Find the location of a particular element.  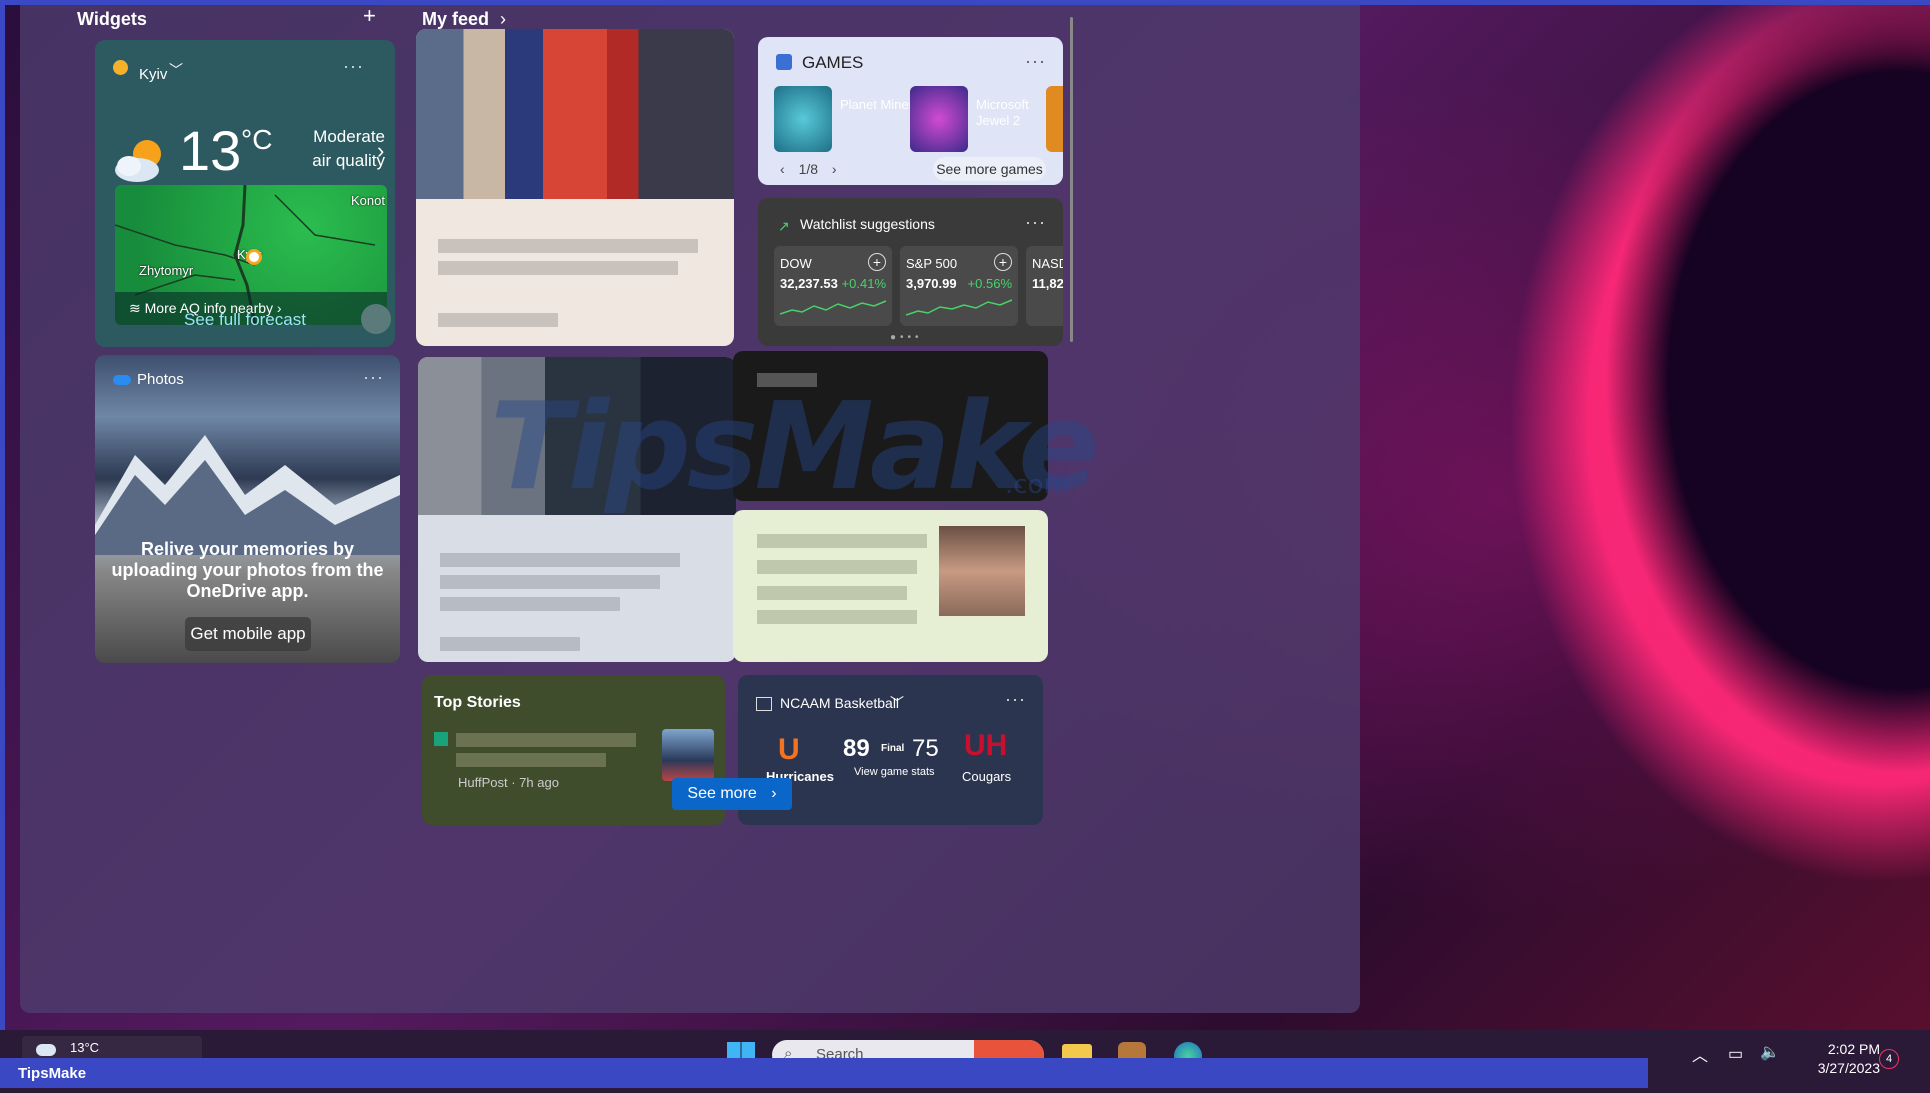

stock-change: +0.41% is located at coordinates (863, 283).